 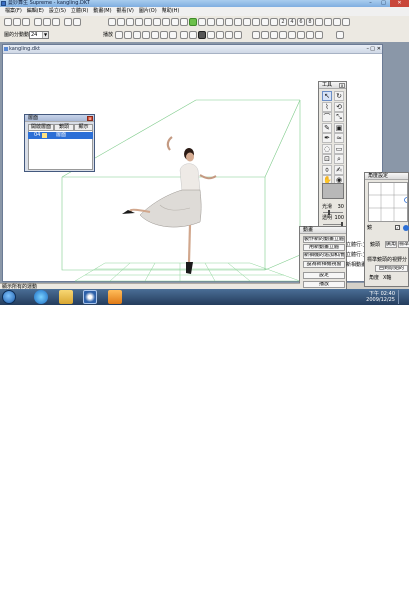 What do you see at coordinates (33, 118) in the screenshot?
I see `layer-panel-title: 層面` at bounding box center [33, 118].